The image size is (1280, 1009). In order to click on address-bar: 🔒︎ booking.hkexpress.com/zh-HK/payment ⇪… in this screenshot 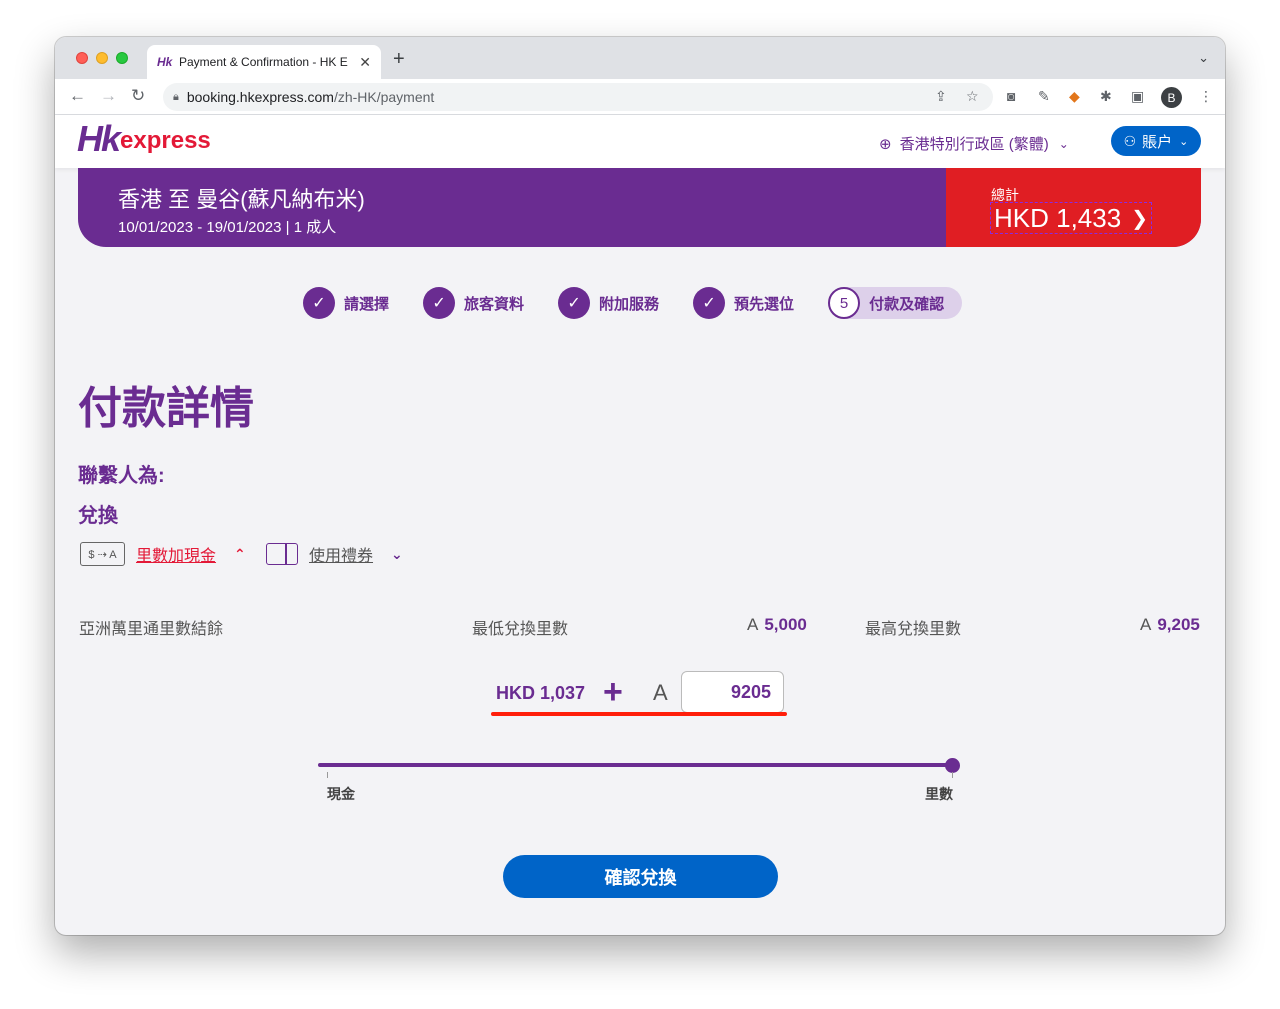, I will do `click(578, 97)`.